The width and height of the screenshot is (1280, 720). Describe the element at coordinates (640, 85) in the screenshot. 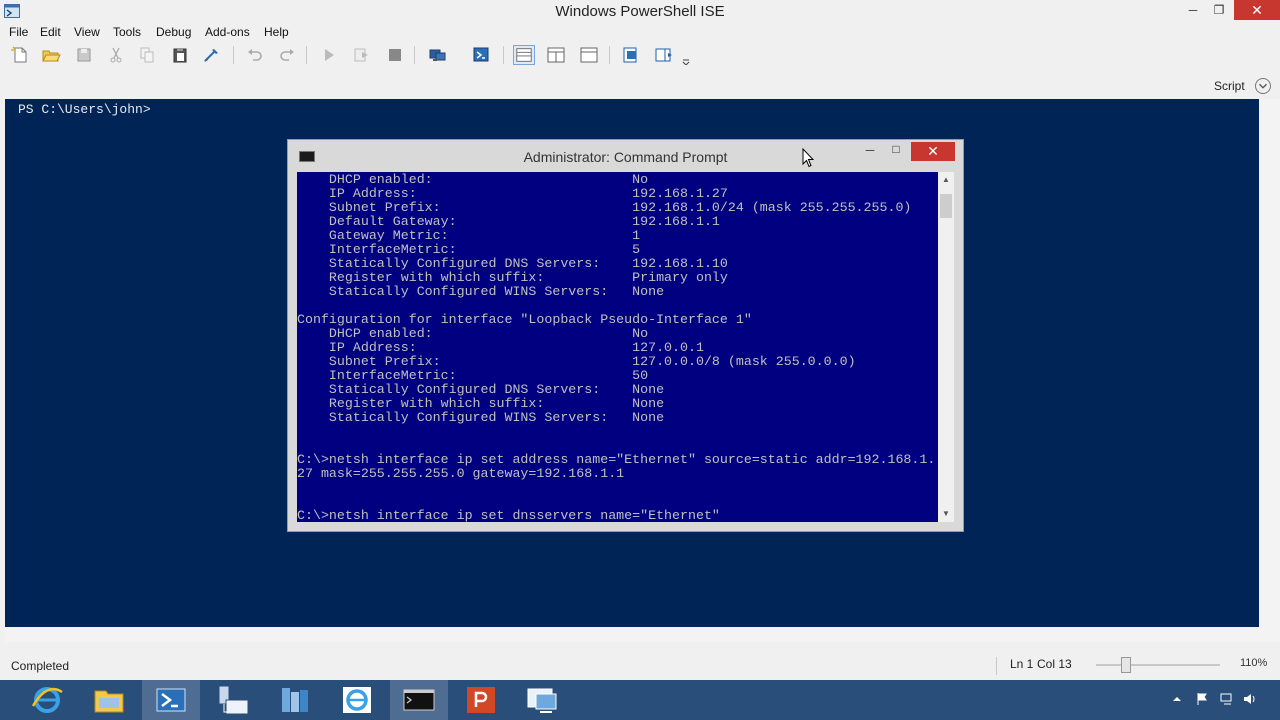

I see `script-pane-header: Script` at that location.